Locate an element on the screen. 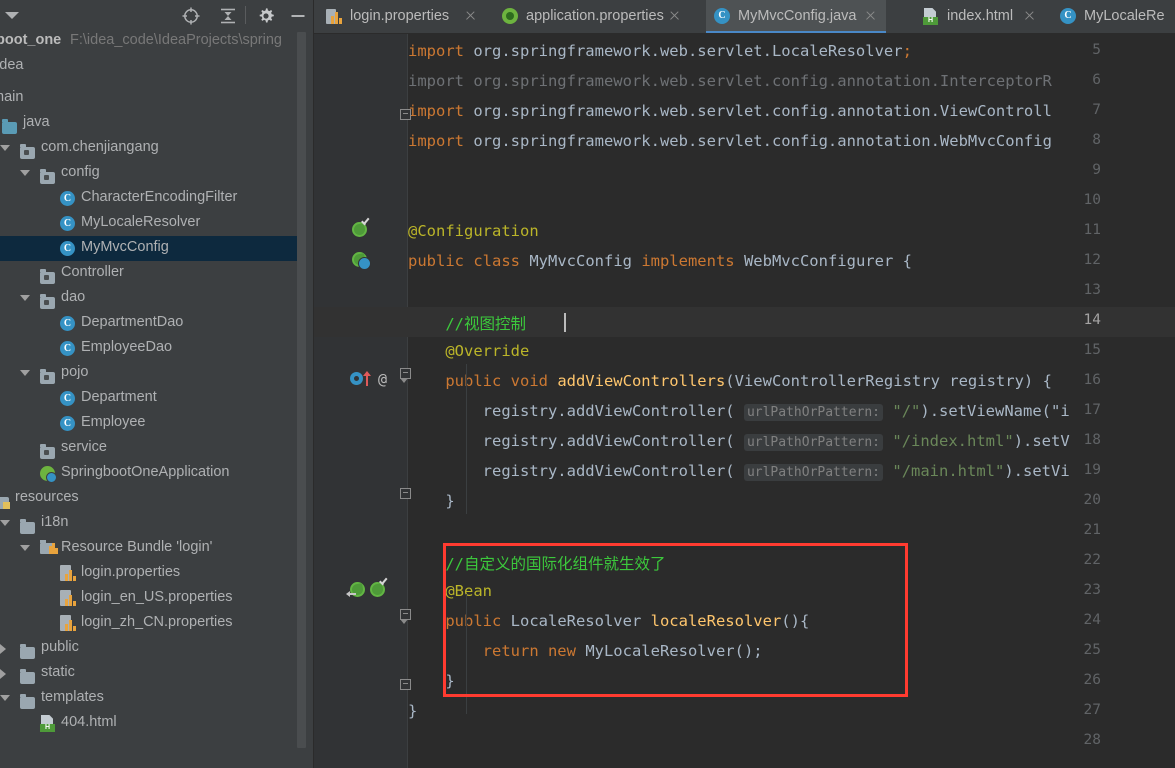 The width and height of the screenshot is (1175, 768). tree-item-404-html: H 404.html is located at coordinates (153, 723).